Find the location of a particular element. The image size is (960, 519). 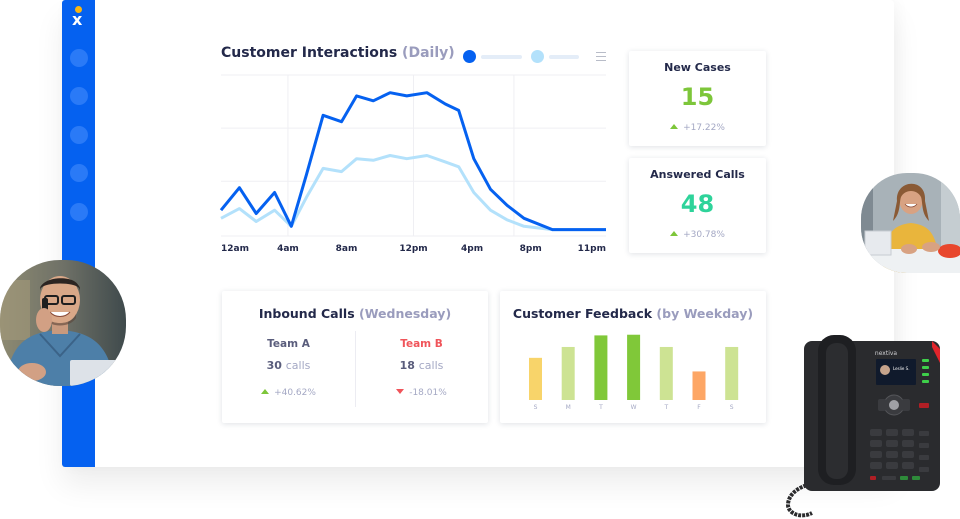

bar-category-label: M is located at coordinates (568, 407).